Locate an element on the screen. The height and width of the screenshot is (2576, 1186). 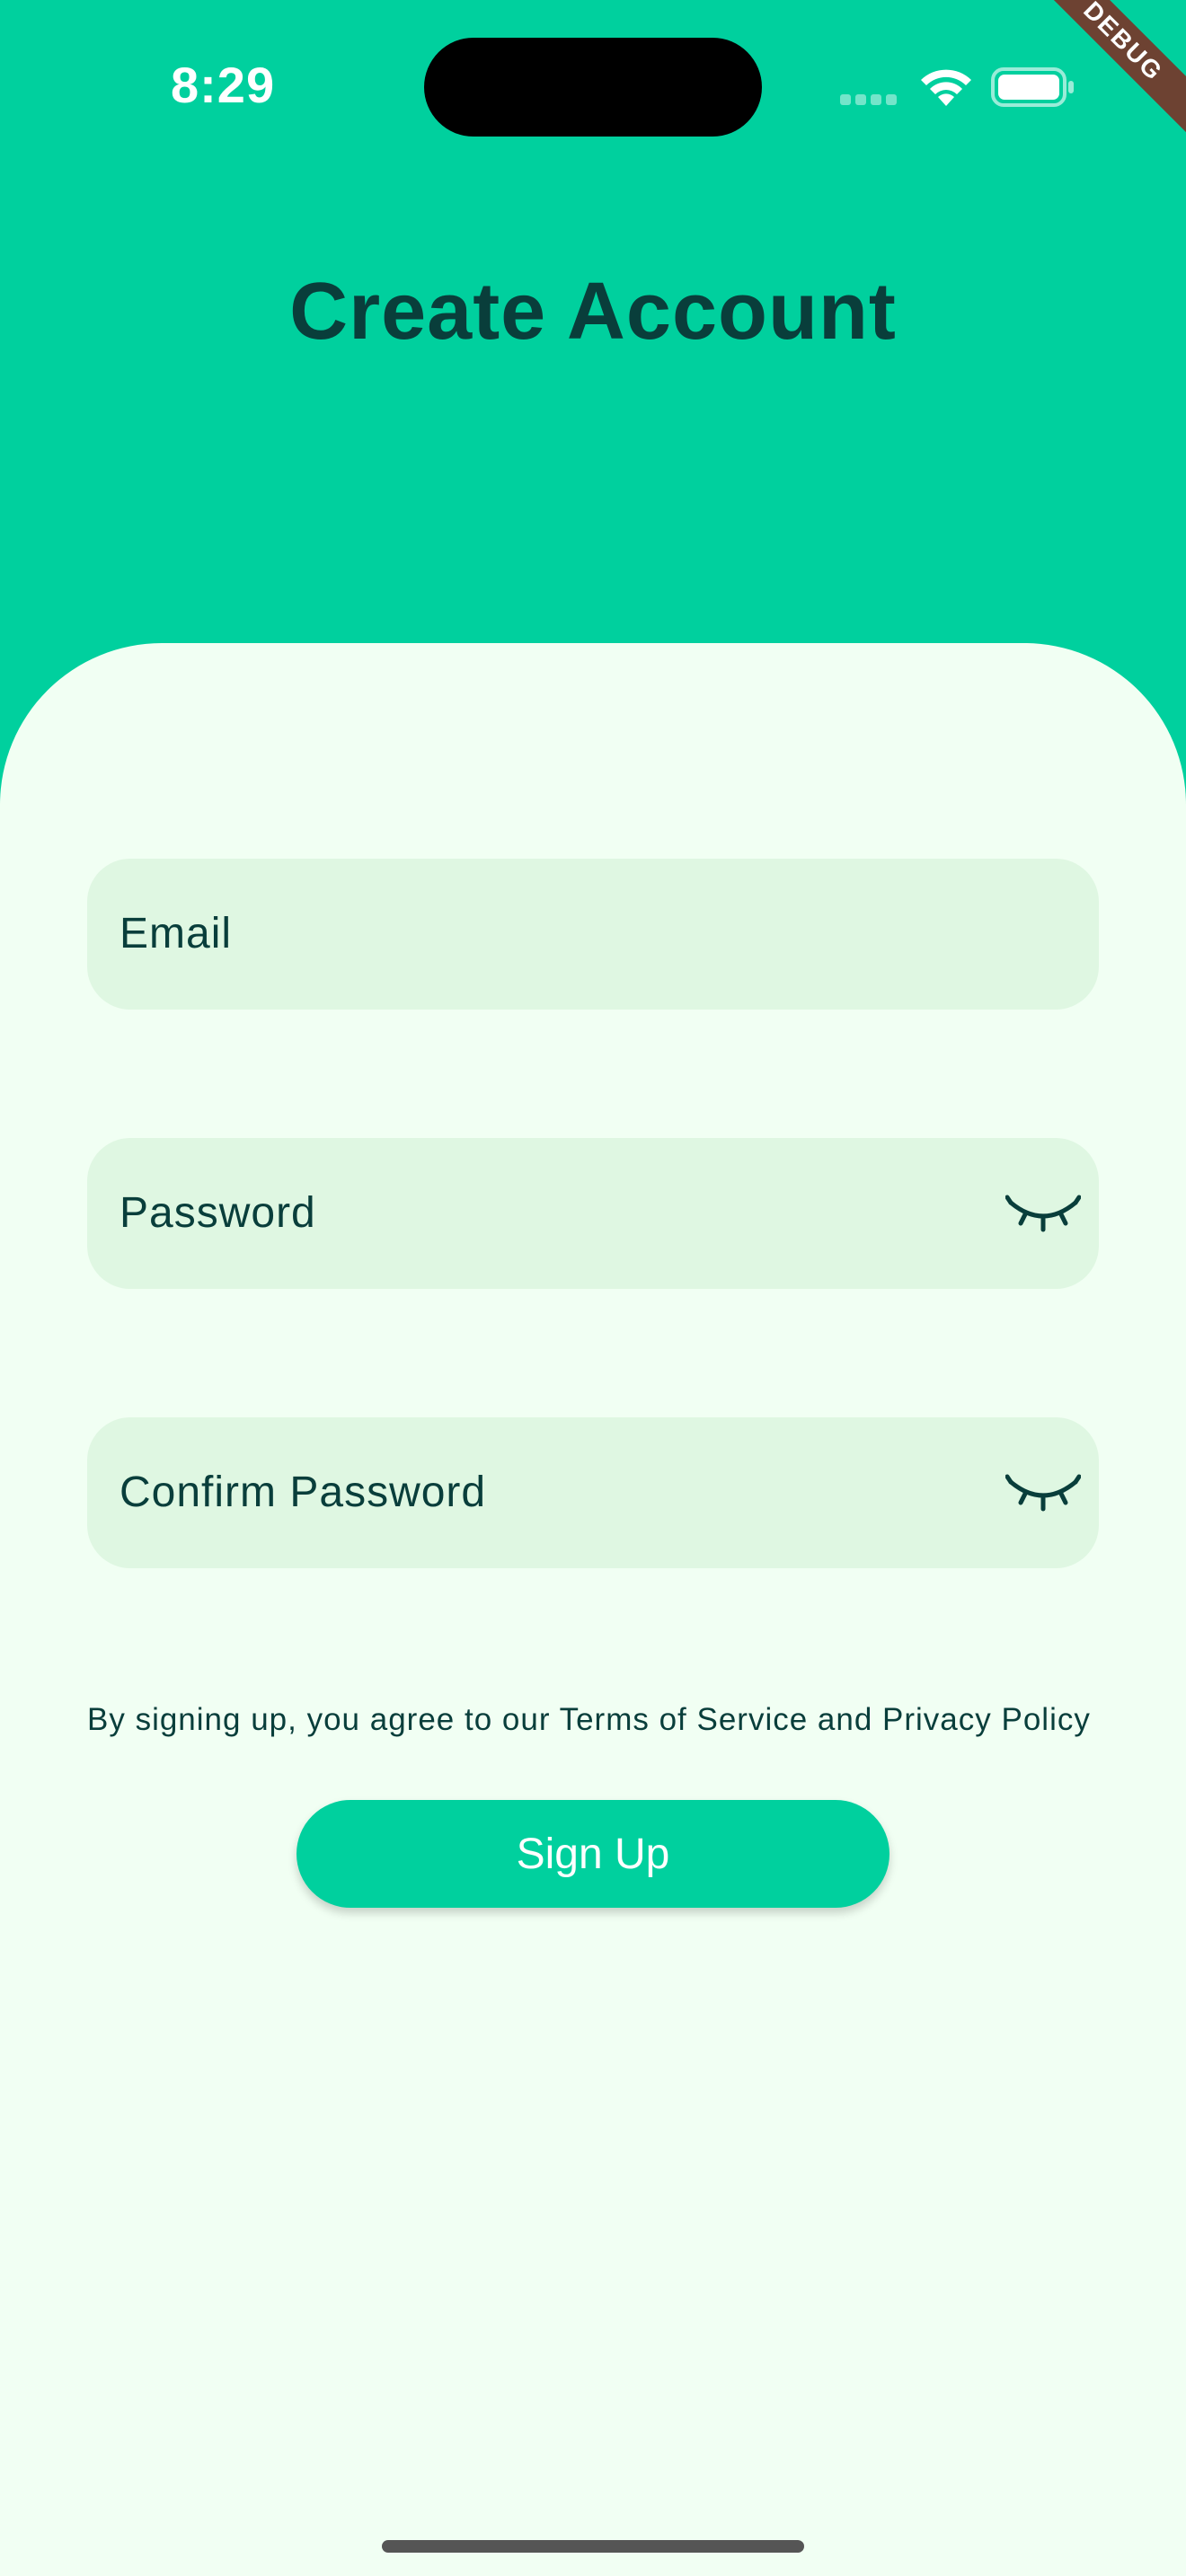
dynamic-island is located at coordinates (593, 87).